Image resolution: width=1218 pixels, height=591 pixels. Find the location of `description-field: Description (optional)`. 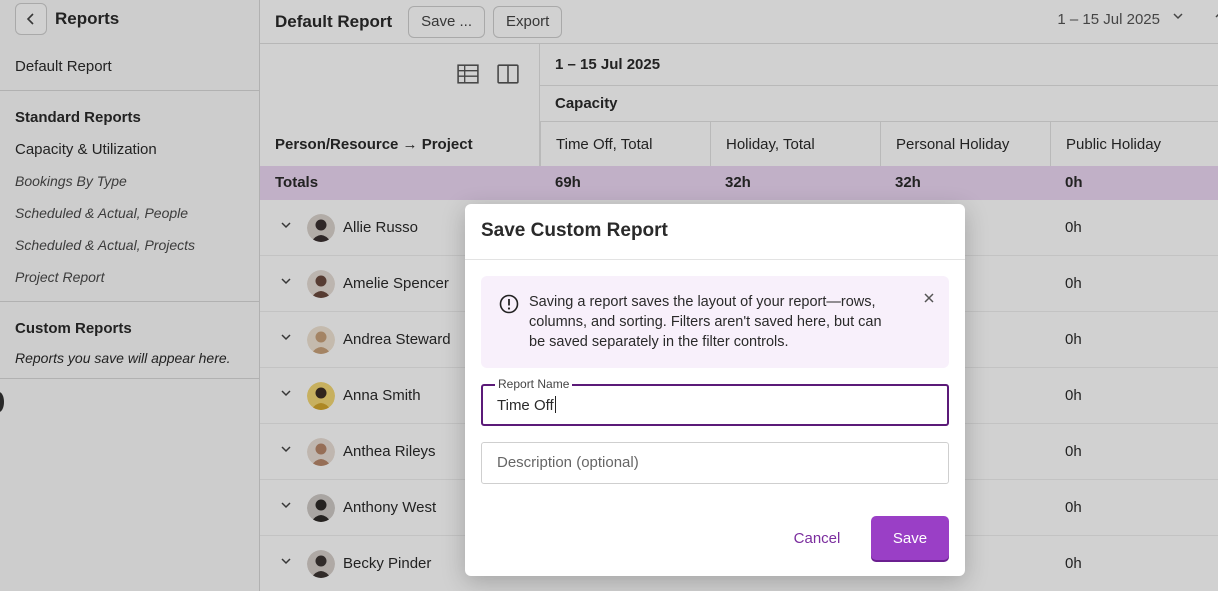

description-field: Description (optional) is located at coordinates (715, 463).